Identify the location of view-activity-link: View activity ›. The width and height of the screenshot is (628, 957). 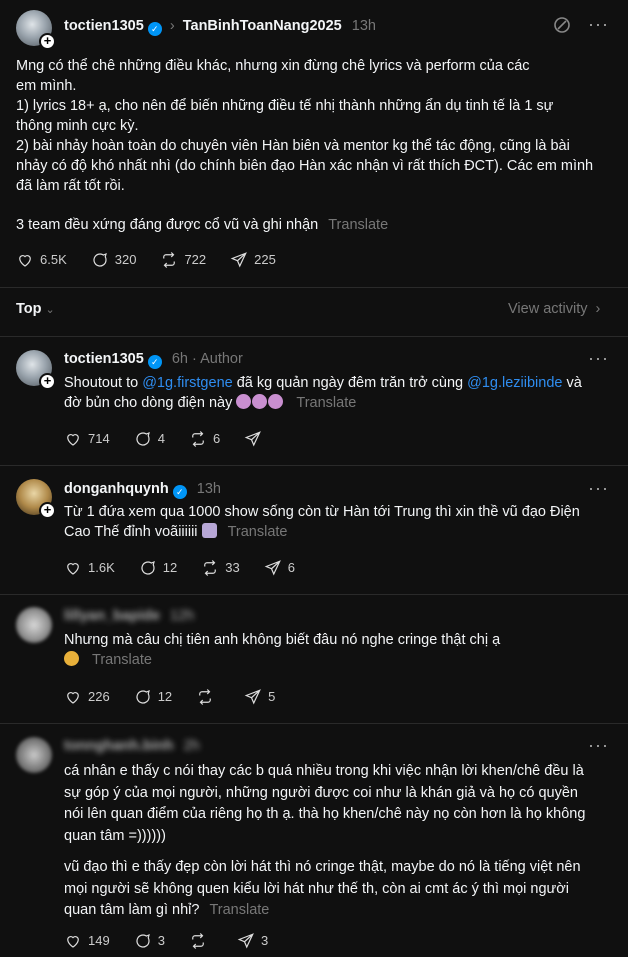
(554, 309).